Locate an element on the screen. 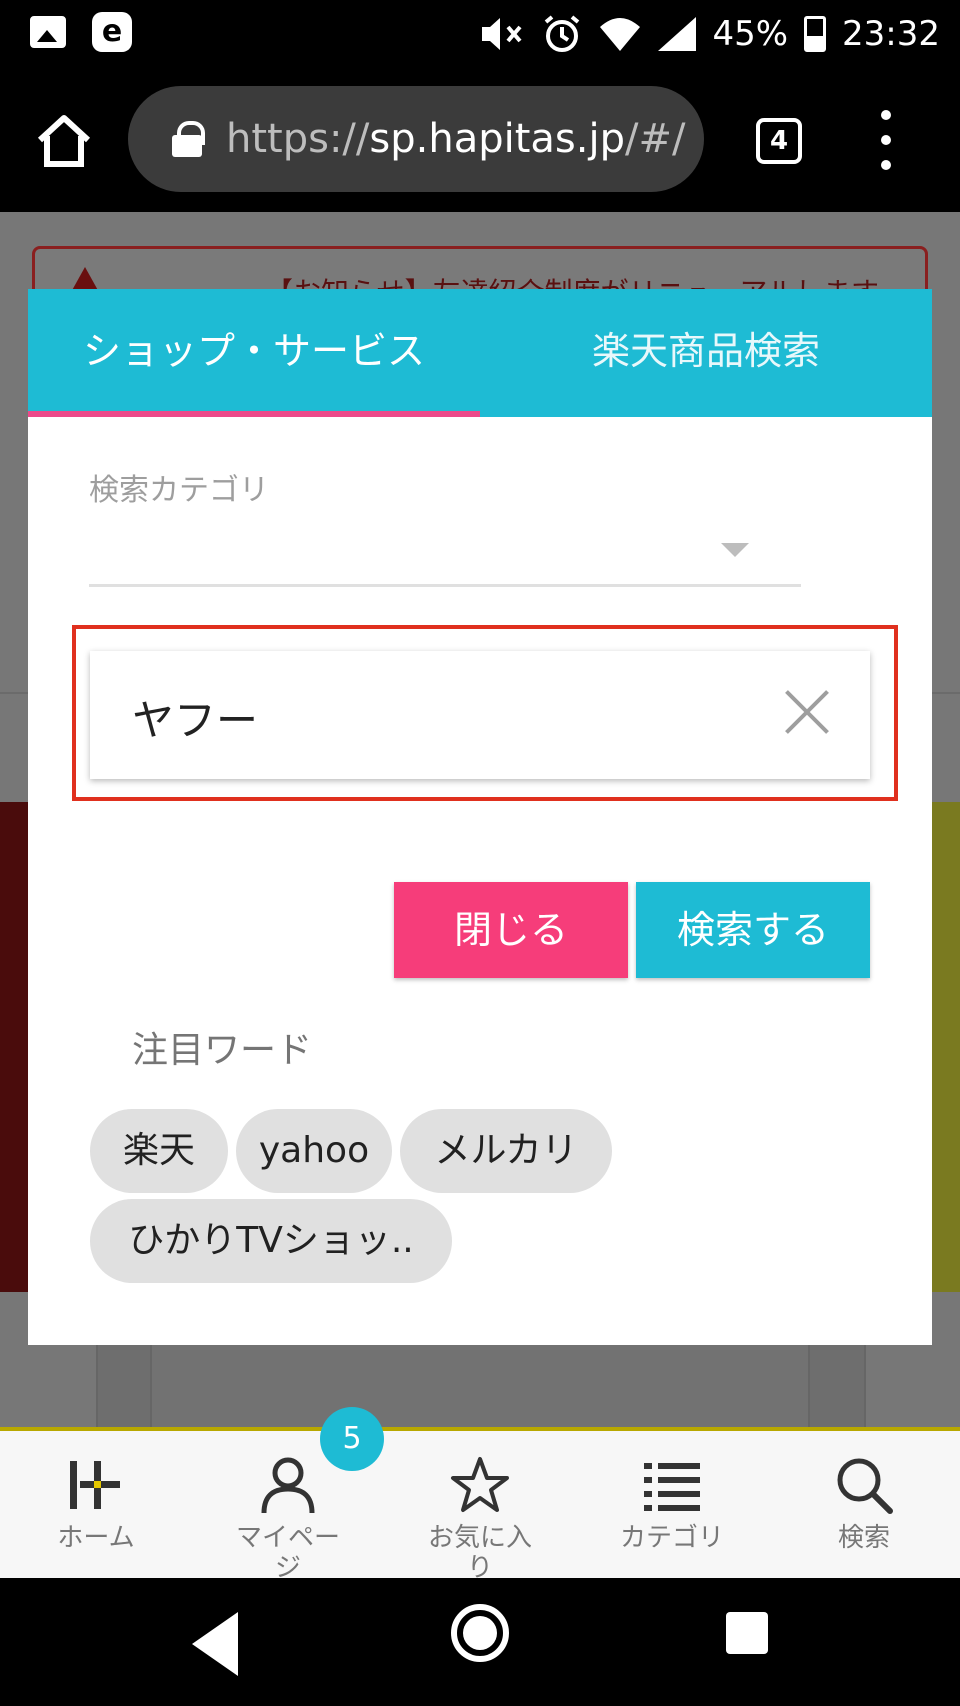  nav-home-label: ホーム is located at coordinates (96, 1538).